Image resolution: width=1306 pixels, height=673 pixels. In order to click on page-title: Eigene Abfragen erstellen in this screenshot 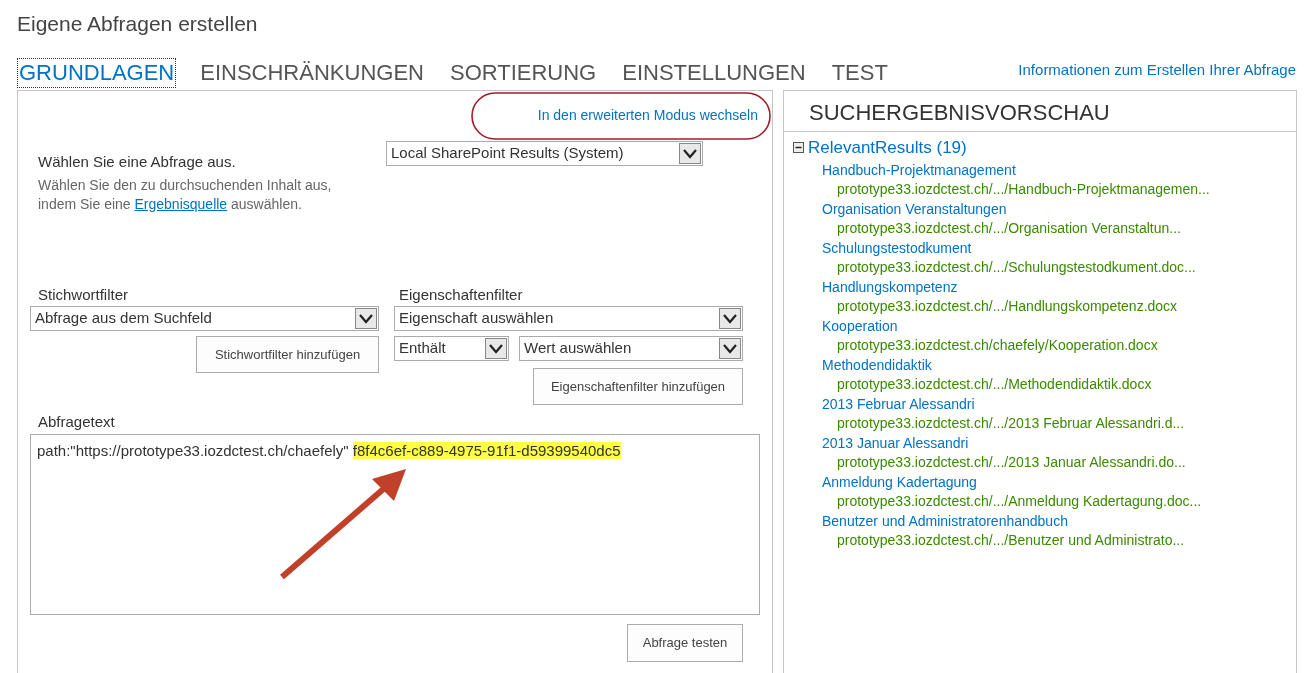, I will do `click(137, 24)`.